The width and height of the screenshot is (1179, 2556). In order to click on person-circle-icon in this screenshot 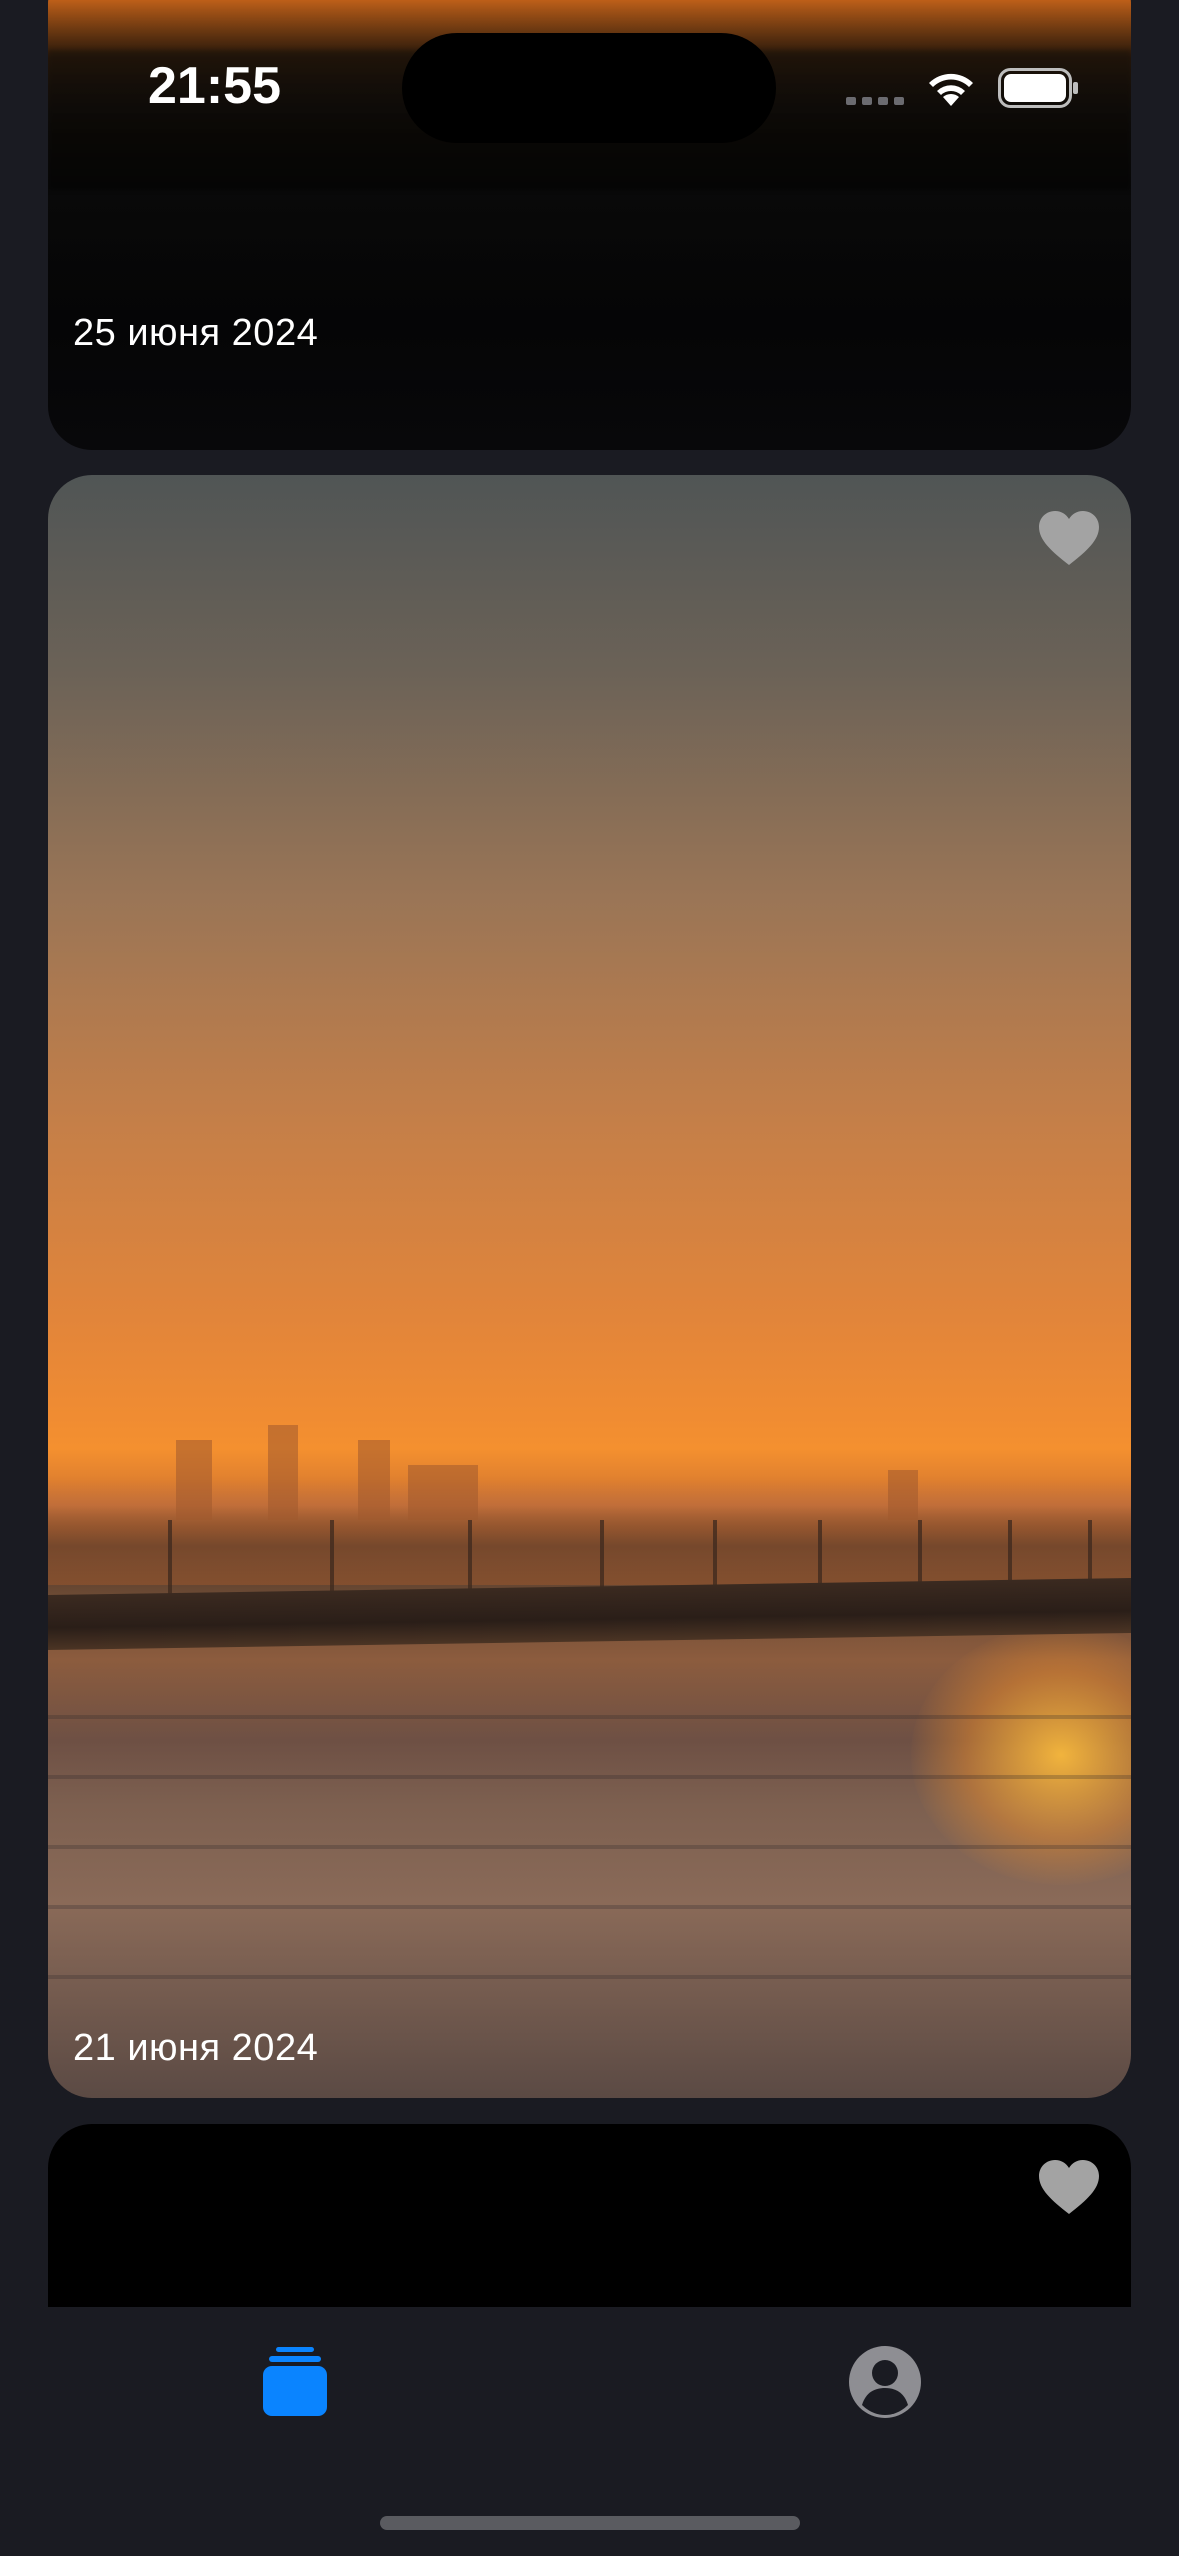, I will do `click(885, 2382)`.